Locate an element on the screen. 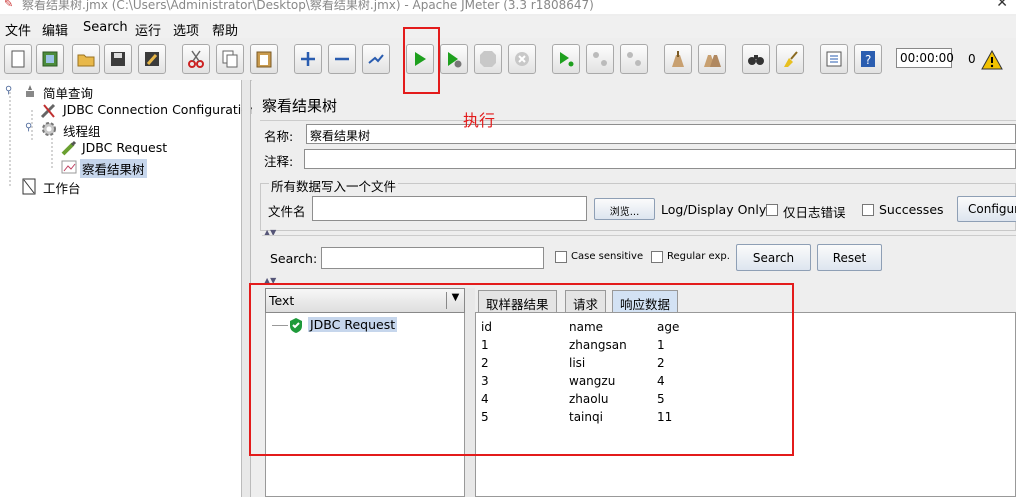 This screenshot has width=1016, height=497. run-annotation: 执行 is located at coordinates (479, 120).